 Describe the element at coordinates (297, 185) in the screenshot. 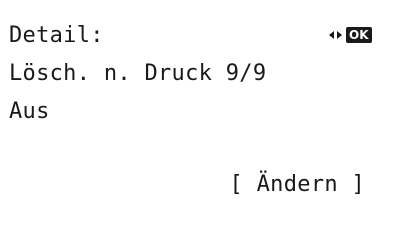

I see `change-softkey: [ Ändern ]` at that location.